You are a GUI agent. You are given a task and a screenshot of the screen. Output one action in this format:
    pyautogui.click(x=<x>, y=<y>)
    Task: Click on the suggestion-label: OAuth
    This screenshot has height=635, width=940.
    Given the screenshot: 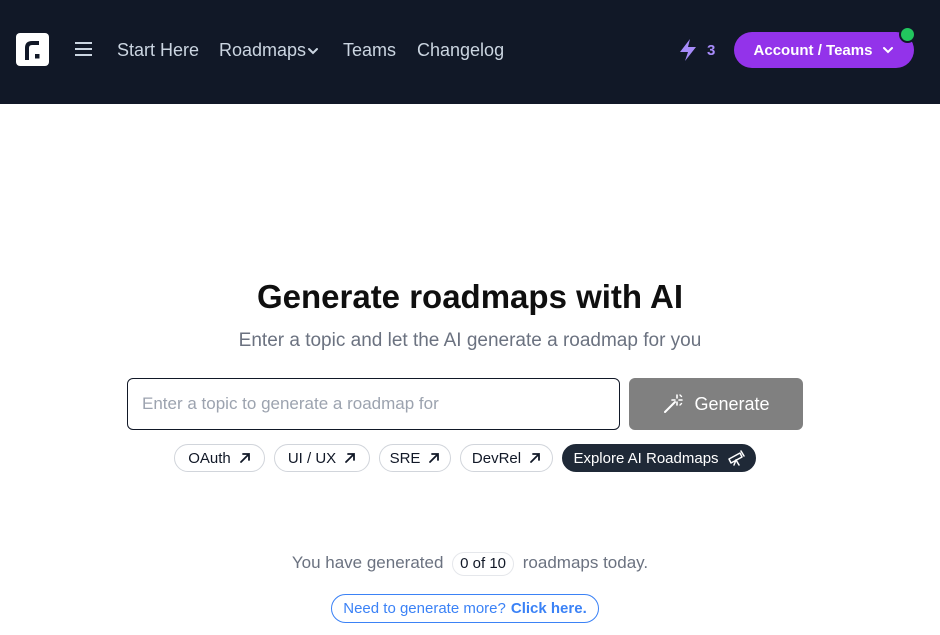 What is the action you would take?
    pyautogui.click(x=209, y=458)
    